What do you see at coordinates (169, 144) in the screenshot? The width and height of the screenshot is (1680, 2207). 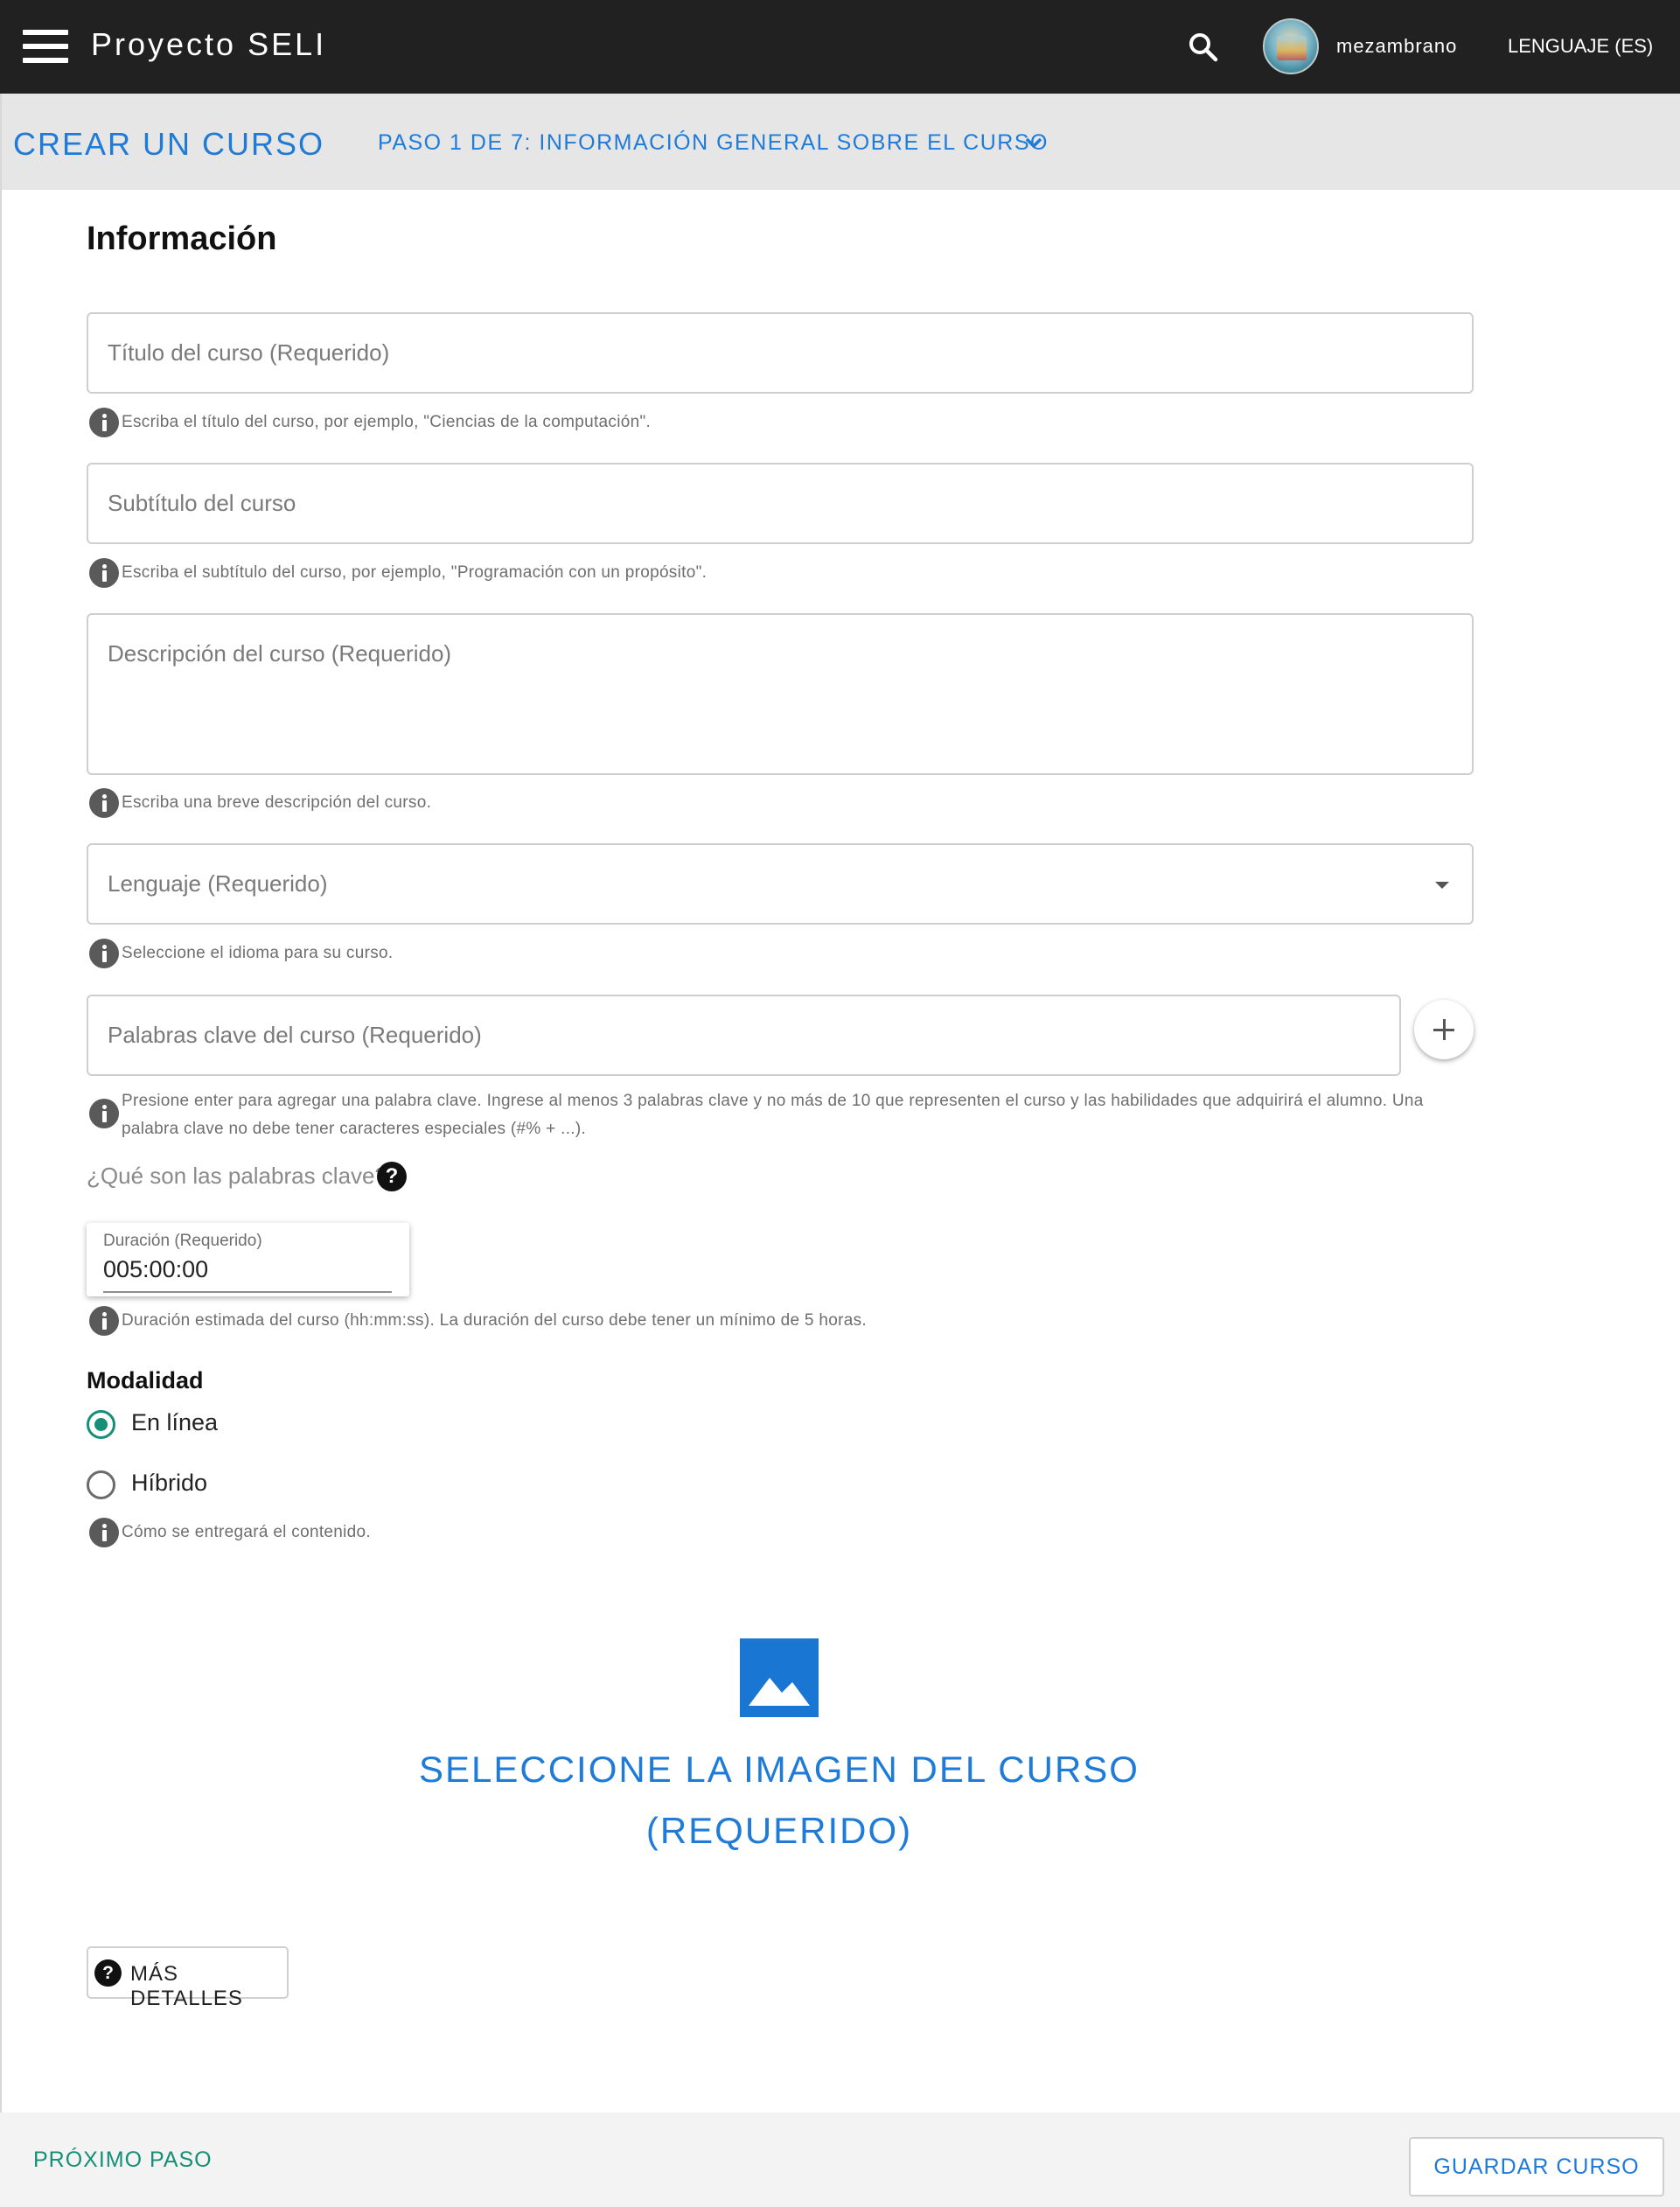 I see `page-title: CREAR UN CURSO` at bounding box center [169, 144].